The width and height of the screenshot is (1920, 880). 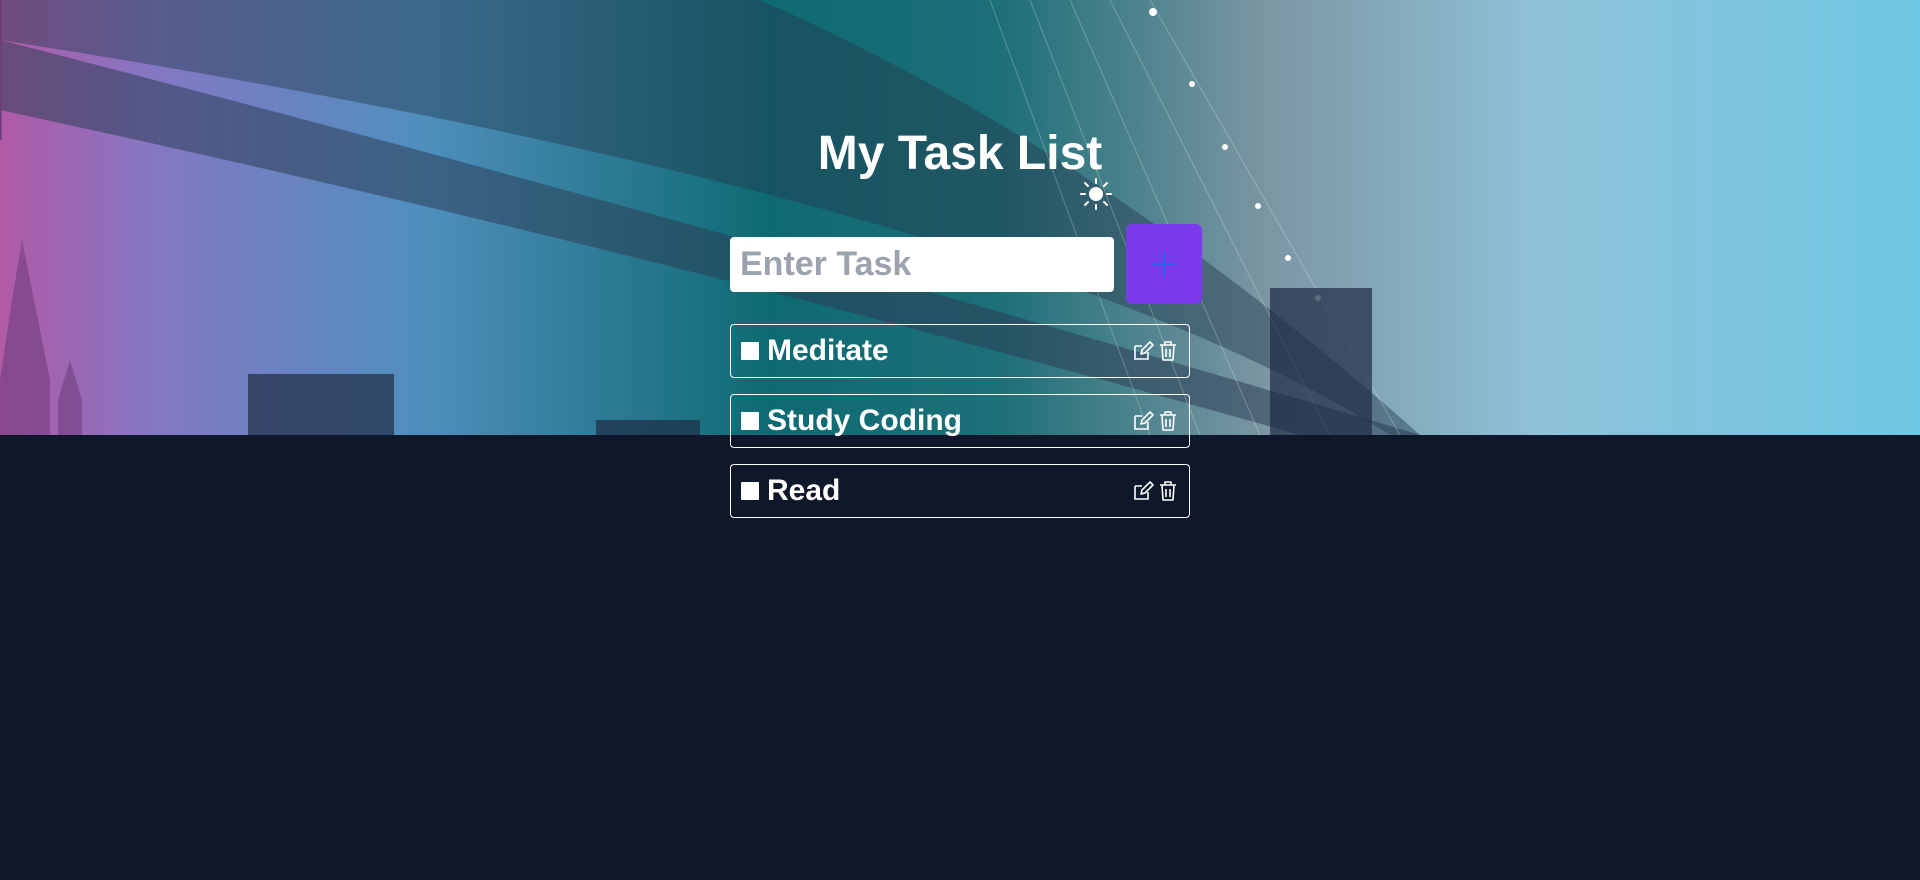 I want to click on task-item: Meditate, so click(x=960, y=351).